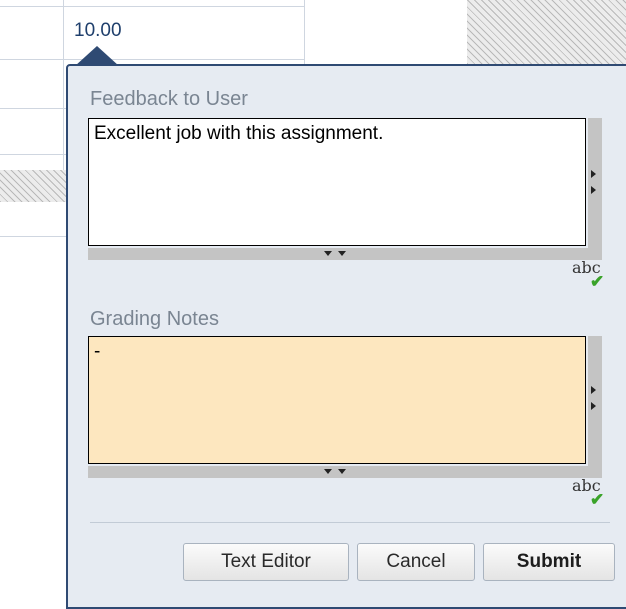 Image resolution: width=626 pixels, height=609 pixels. What do you see at coordinates (169, 99) in the screenshot?
I see `feedback-label: Feedback to User` at bounding box center [169, 99].